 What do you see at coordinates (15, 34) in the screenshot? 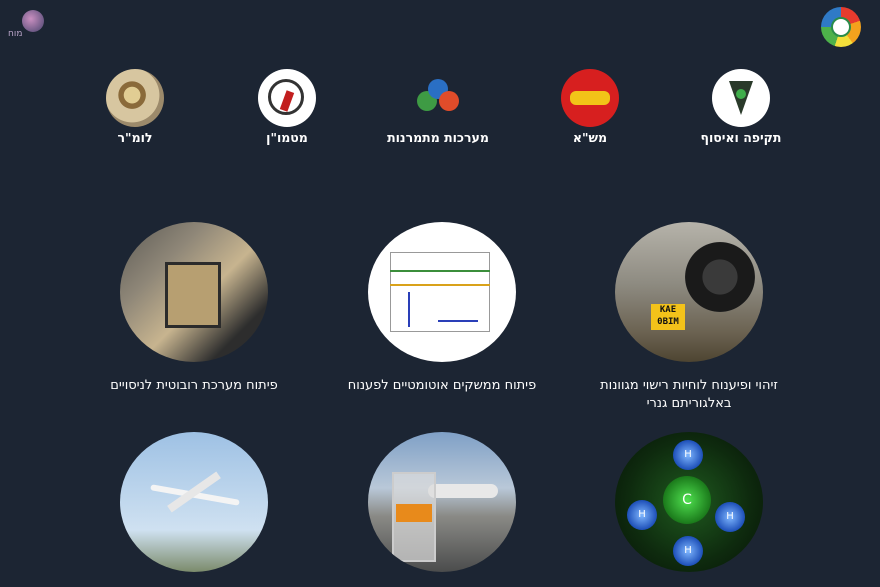
I see `logo-text: מוח` at bounding box center [15, 34].